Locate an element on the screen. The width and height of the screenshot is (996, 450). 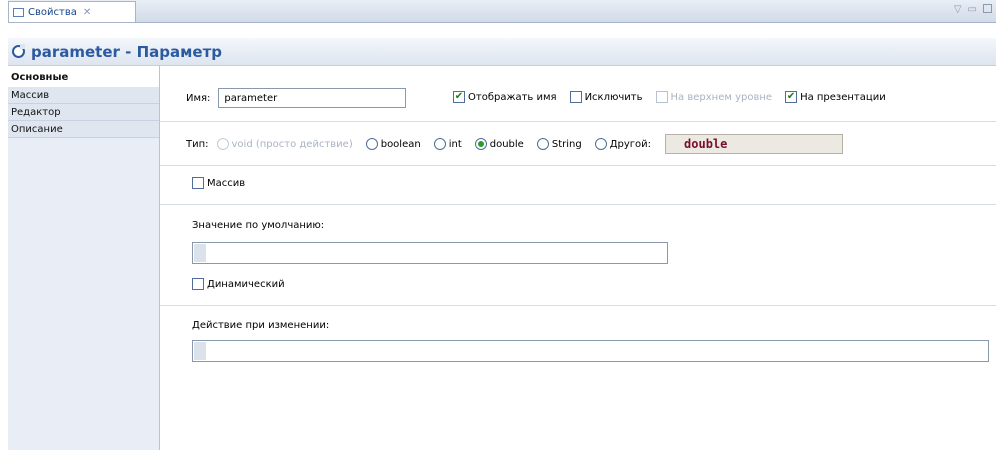
name-field: parameter is located at coordinates (312, 98).